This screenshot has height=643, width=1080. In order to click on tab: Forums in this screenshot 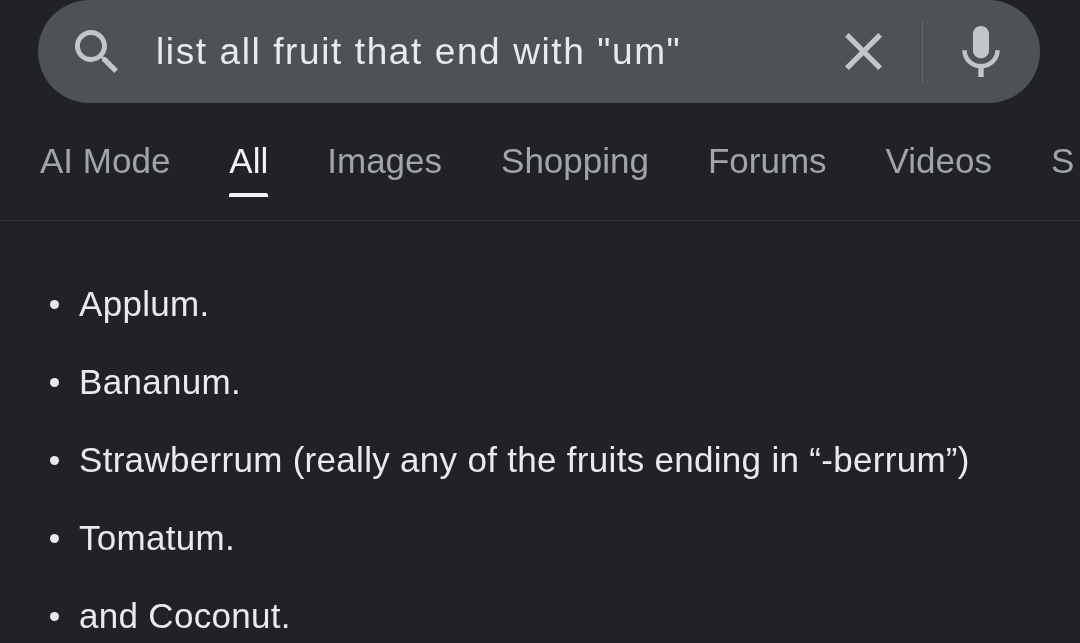, I will do `click(767, 150)`.